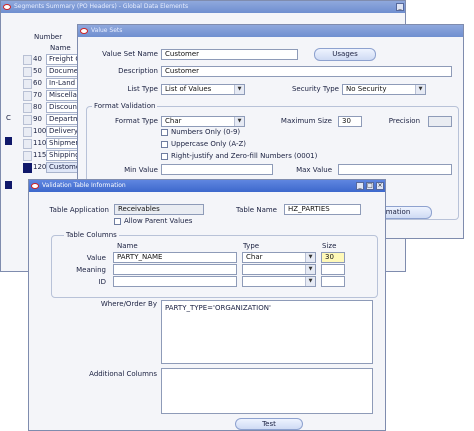 This screenshot has width=474, height=431. I want to click on format-type-select: Char ▼, so click(203, 121).